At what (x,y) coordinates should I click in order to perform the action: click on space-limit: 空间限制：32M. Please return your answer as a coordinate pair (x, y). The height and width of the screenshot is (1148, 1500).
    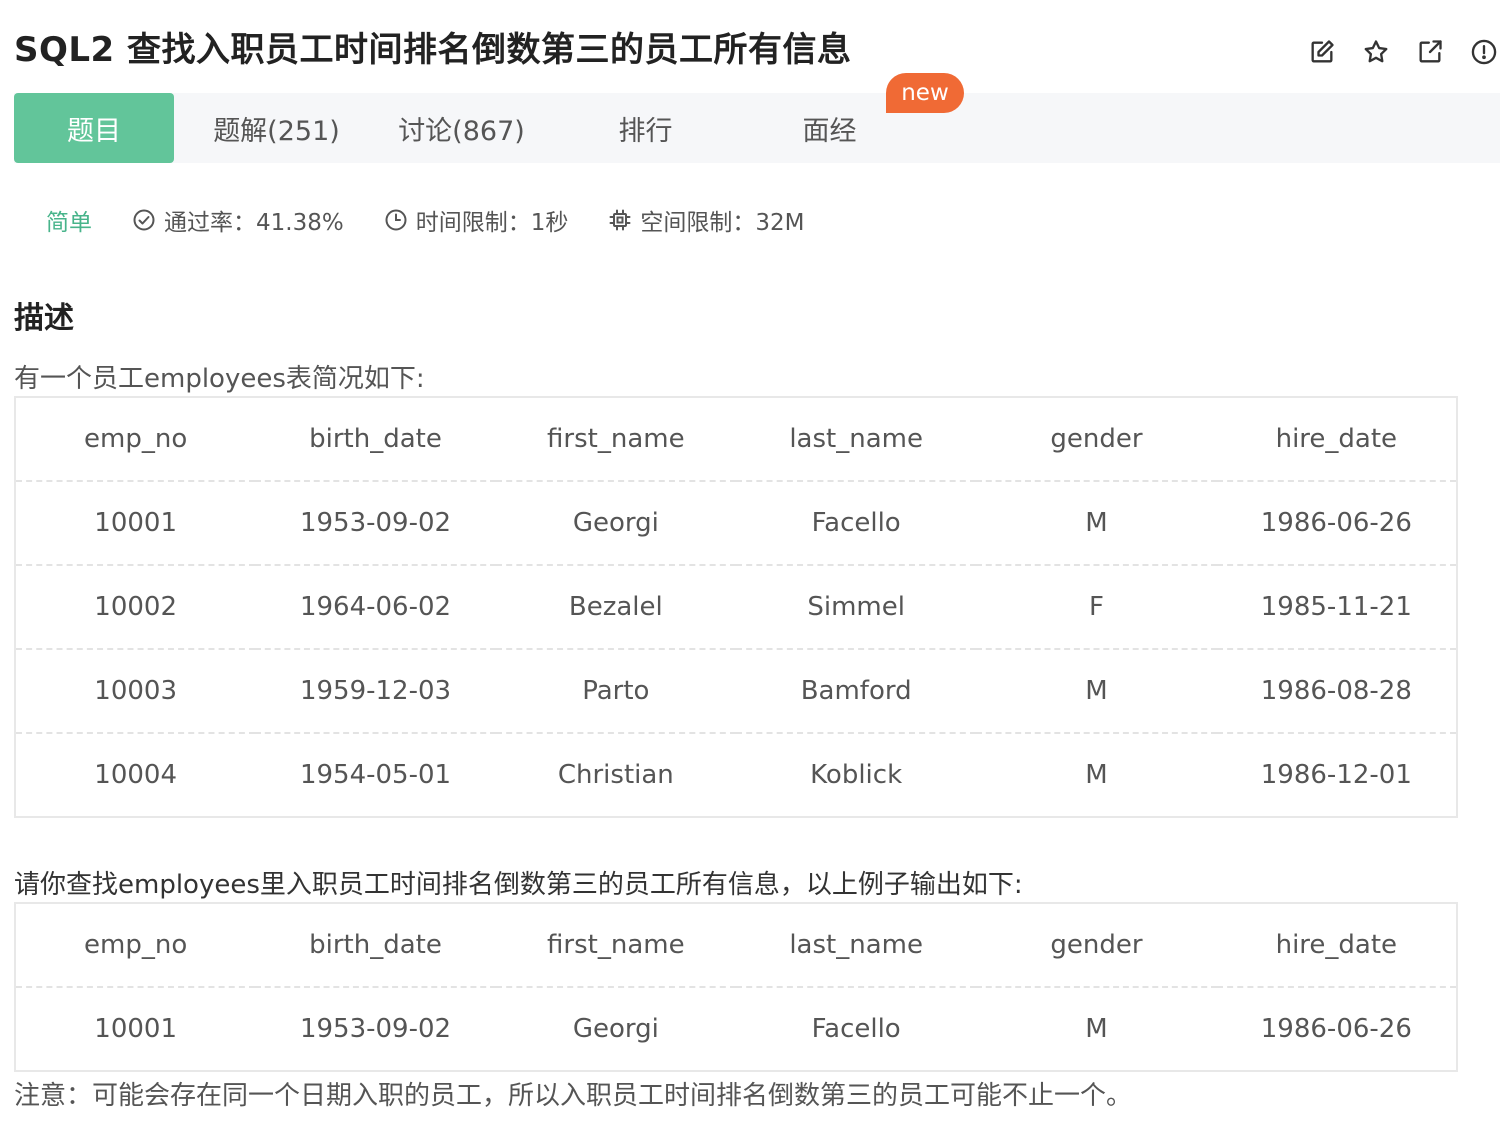
    Looking at the image, I should click on (706, 220).